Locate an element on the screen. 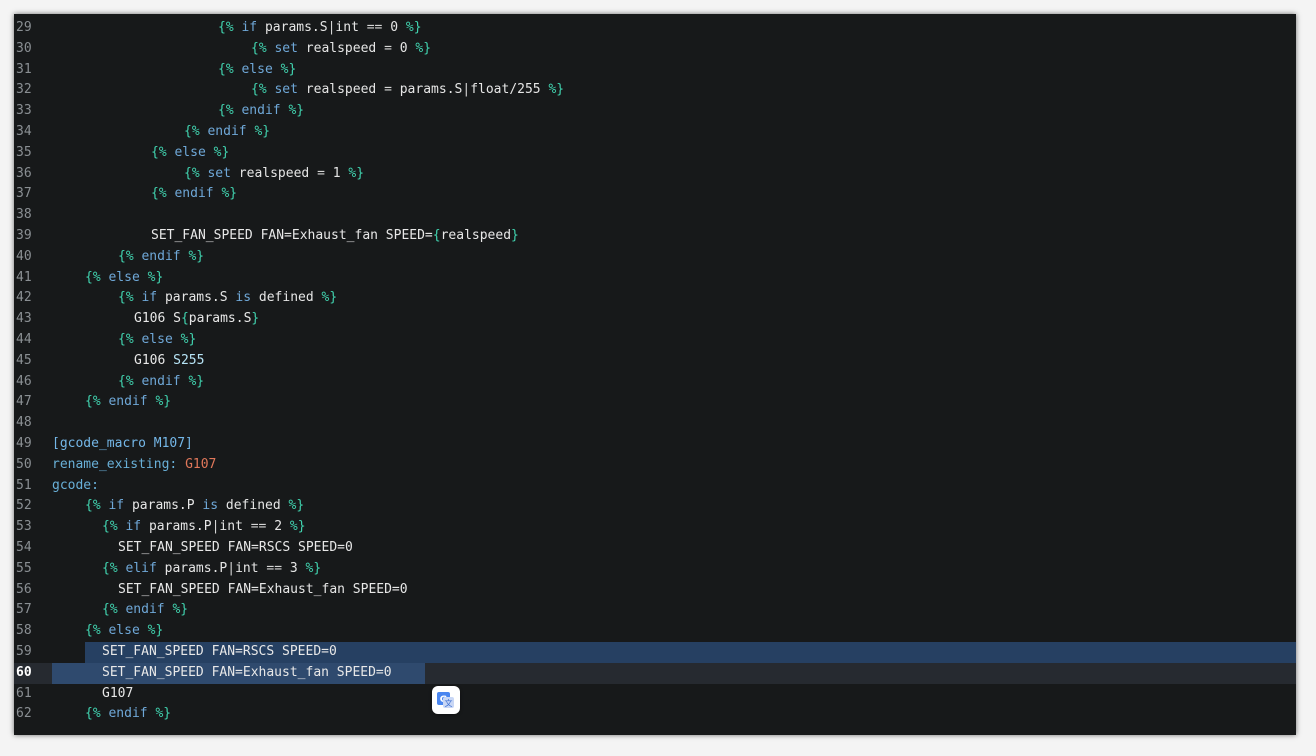  code-token: rename_existing: is located at coordinates (119, 464).